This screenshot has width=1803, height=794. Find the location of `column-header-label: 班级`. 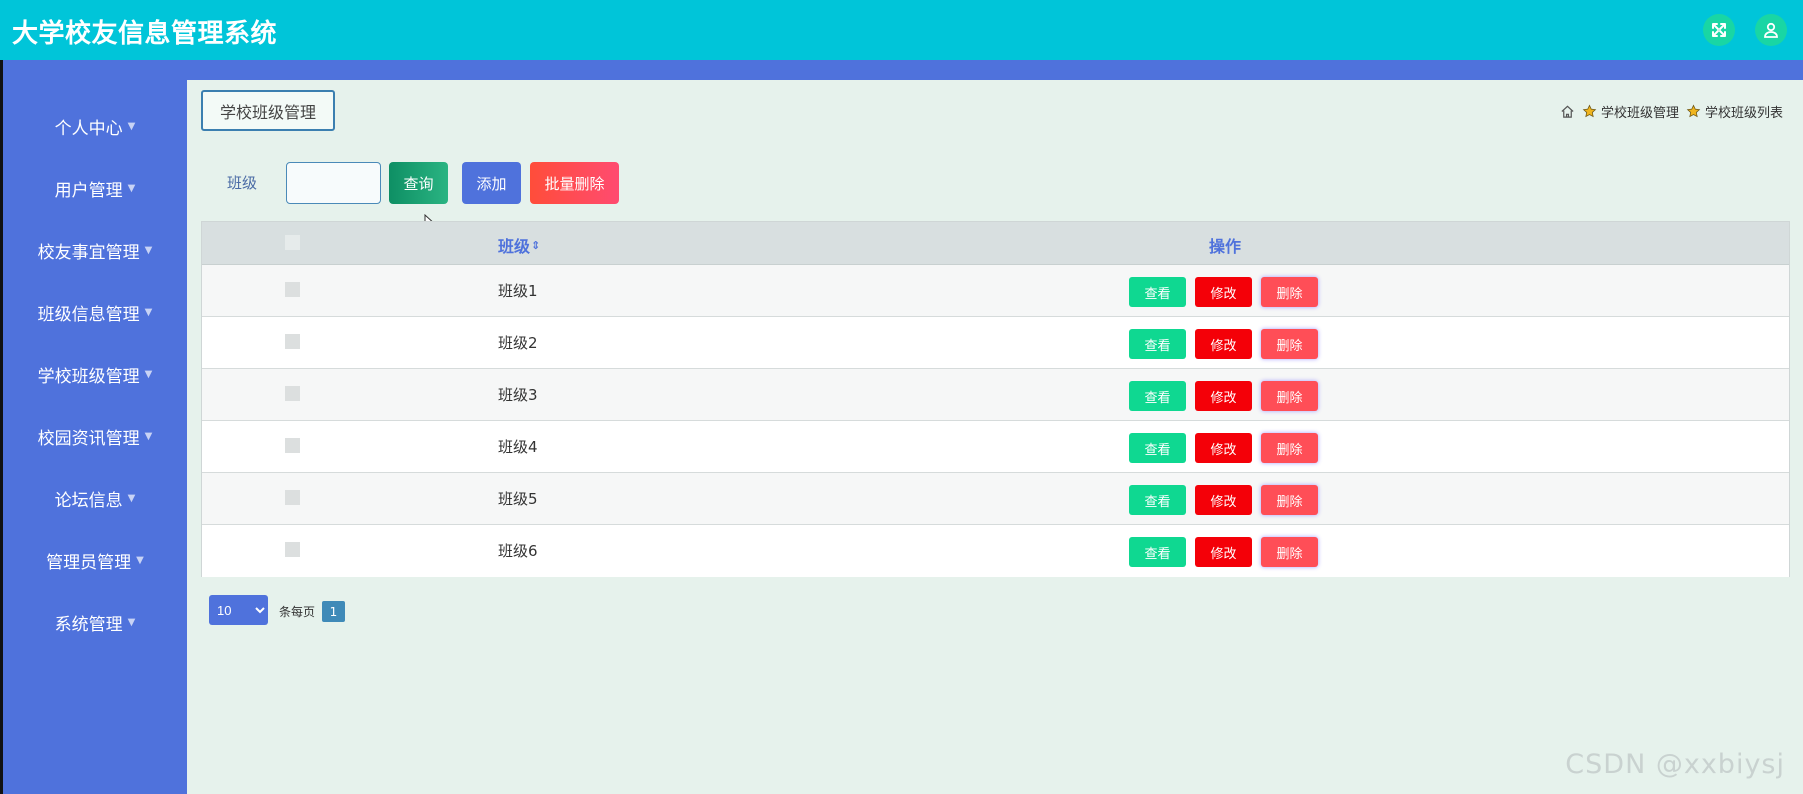

column-header-label: 班级 is located at coordinates (514, 246).